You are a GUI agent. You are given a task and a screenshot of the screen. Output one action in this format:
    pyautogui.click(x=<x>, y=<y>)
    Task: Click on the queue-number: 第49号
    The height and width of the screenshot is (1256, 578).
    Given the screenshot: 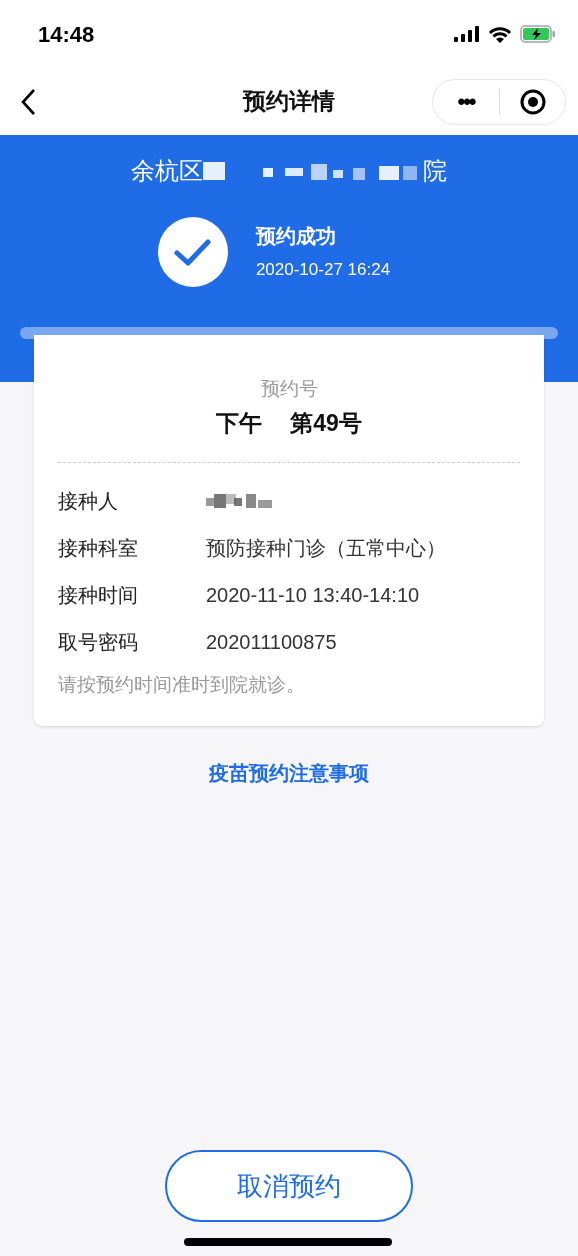 What is the action you would take?
    pyautogui.click(x=326, y=423)
    